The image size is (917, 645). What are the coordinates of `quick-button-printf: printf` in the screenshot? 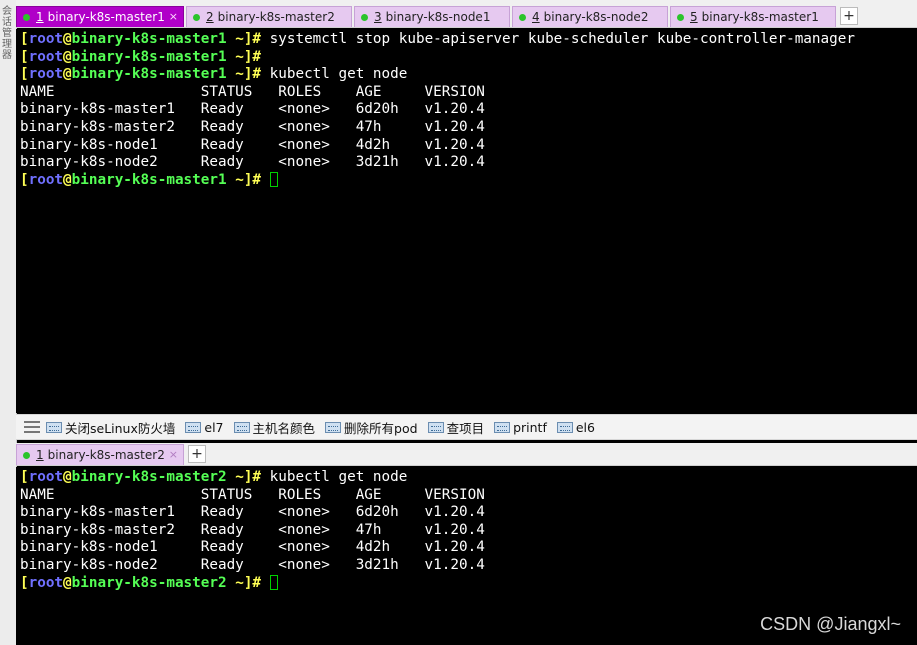 It's located at (520, 427).